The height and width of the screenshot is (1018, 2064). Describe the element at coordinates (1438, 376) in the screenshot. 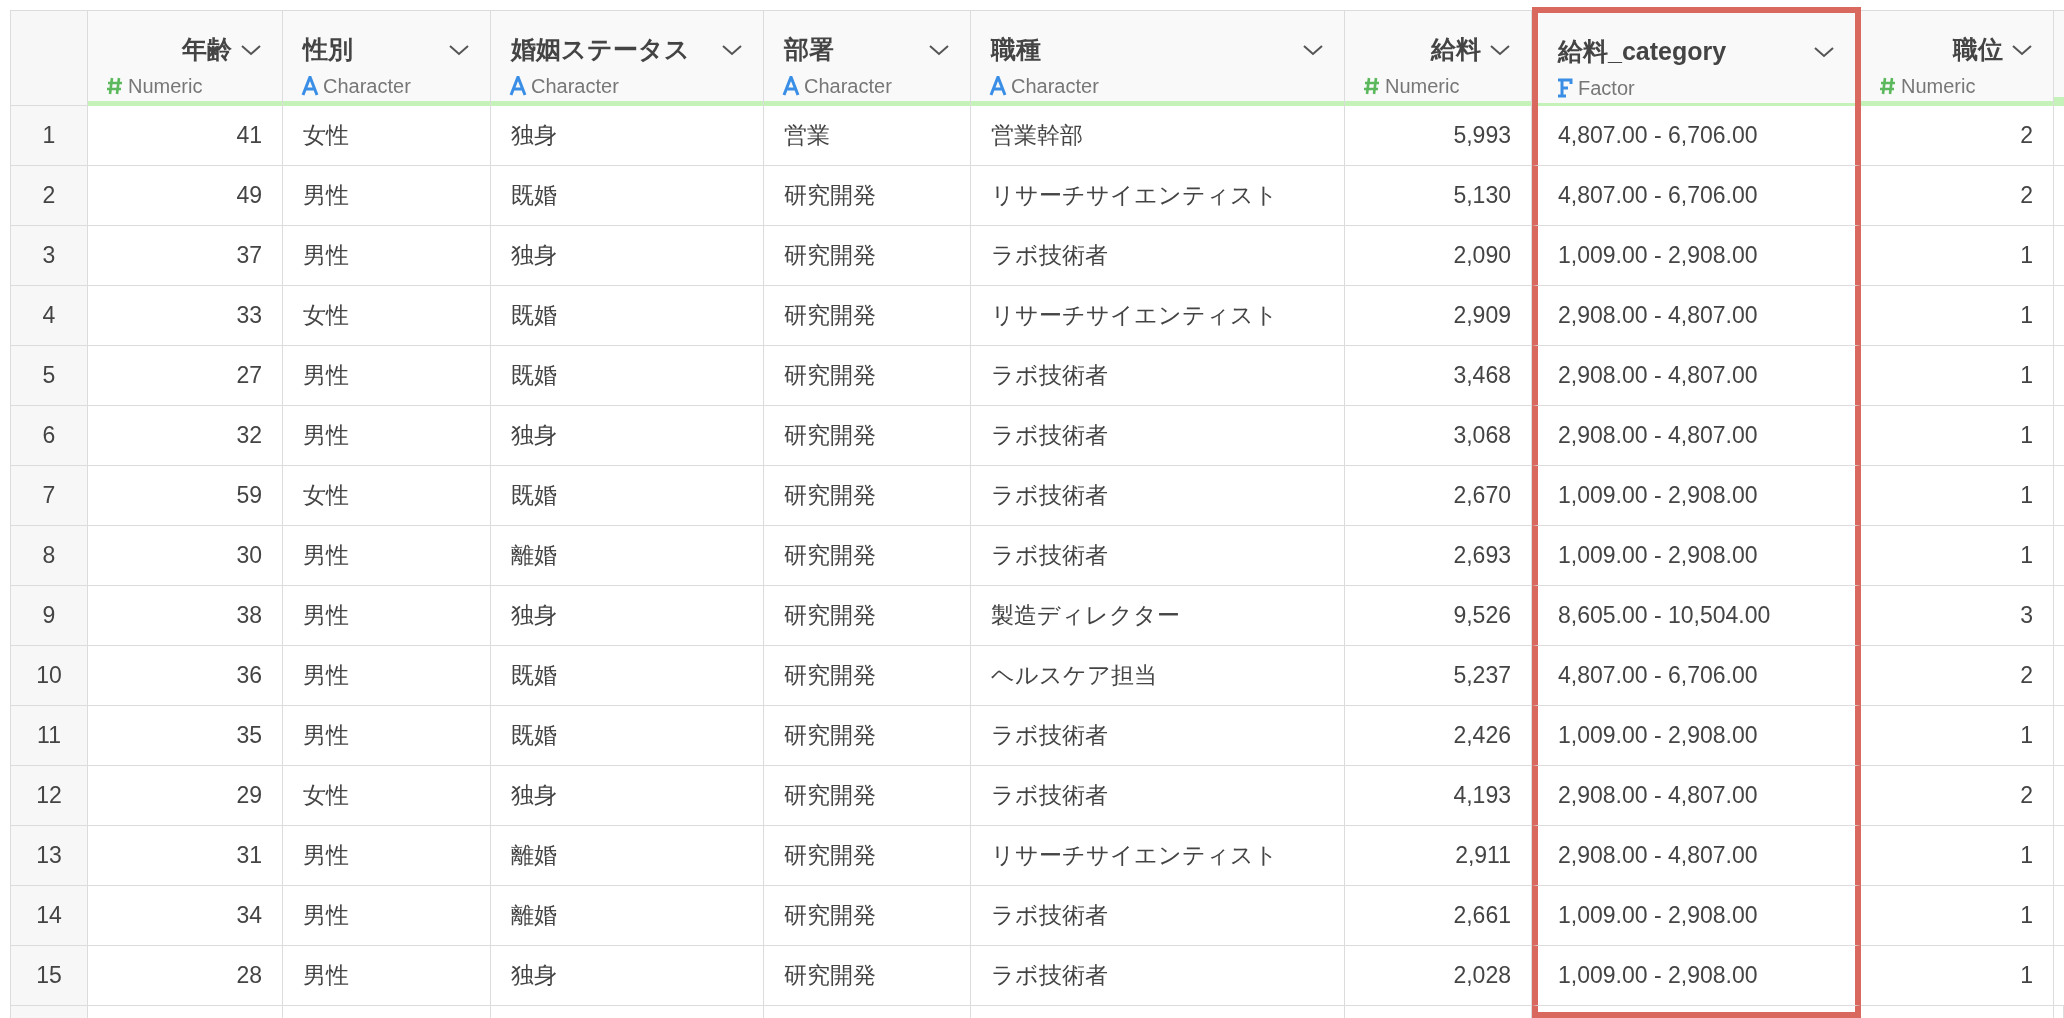

I see `table-cell: 3,468` at that location.